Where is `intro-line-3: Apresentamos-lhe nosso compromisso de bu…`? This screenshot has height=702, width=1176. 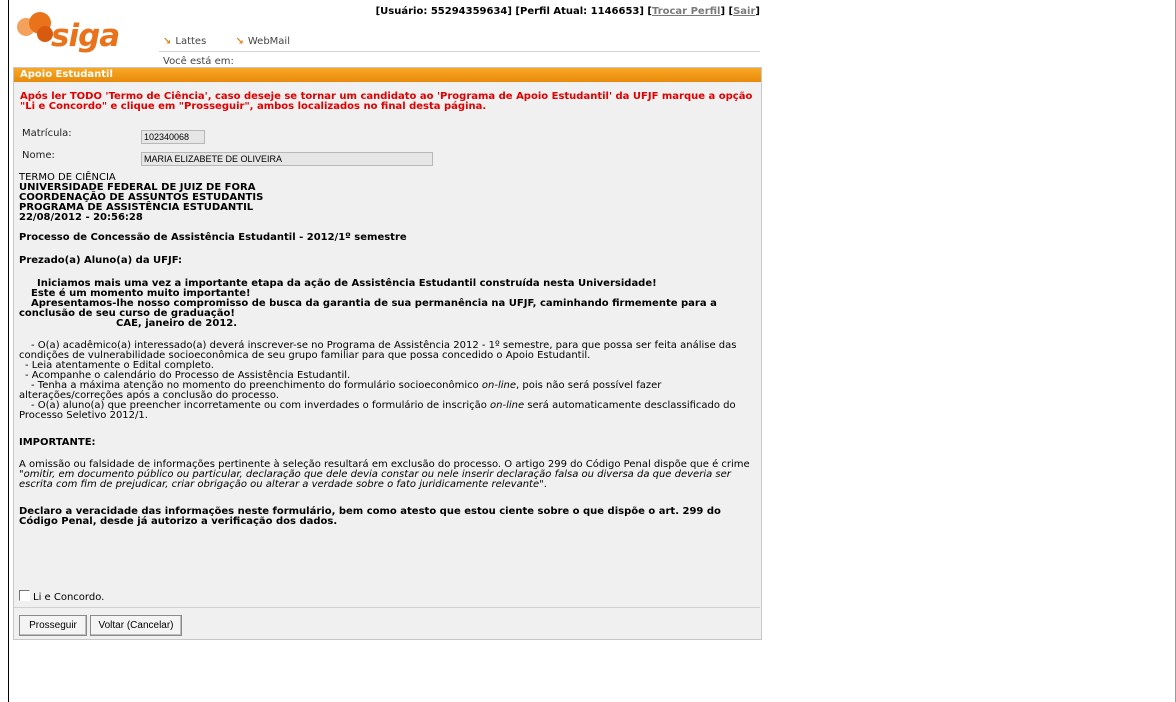 intro-line-3: Apresentamos-lhe nosso compromisso de bu… is located at coordinates (368, 308).